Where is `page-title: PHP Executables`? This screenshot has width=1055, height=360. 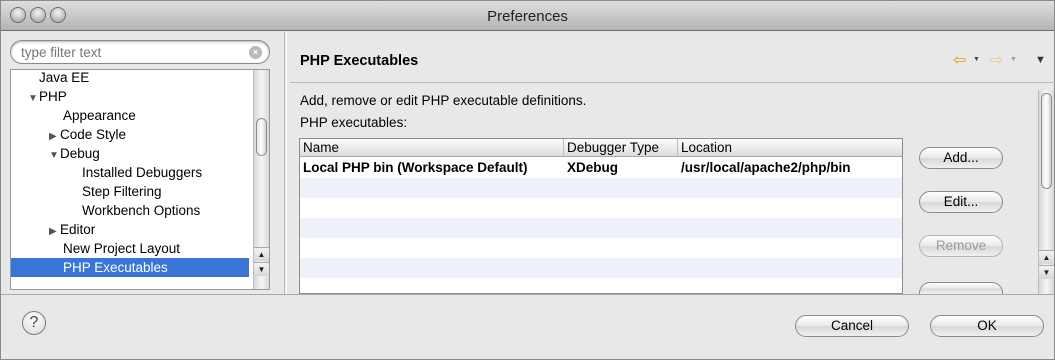 page-title: PHP Executables is located at coordinates (359, 61).